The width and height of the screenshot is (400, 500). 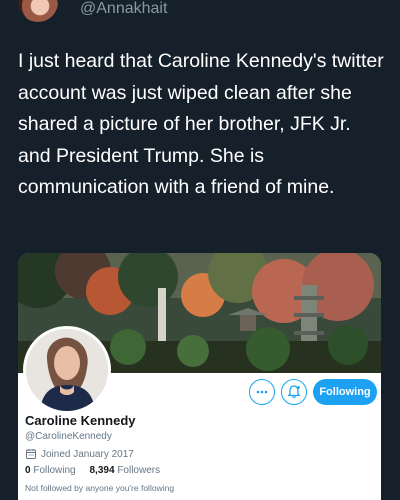 I want to click on not-followed-note: Not followed by anyone you're following, so click(x=100, y=488).